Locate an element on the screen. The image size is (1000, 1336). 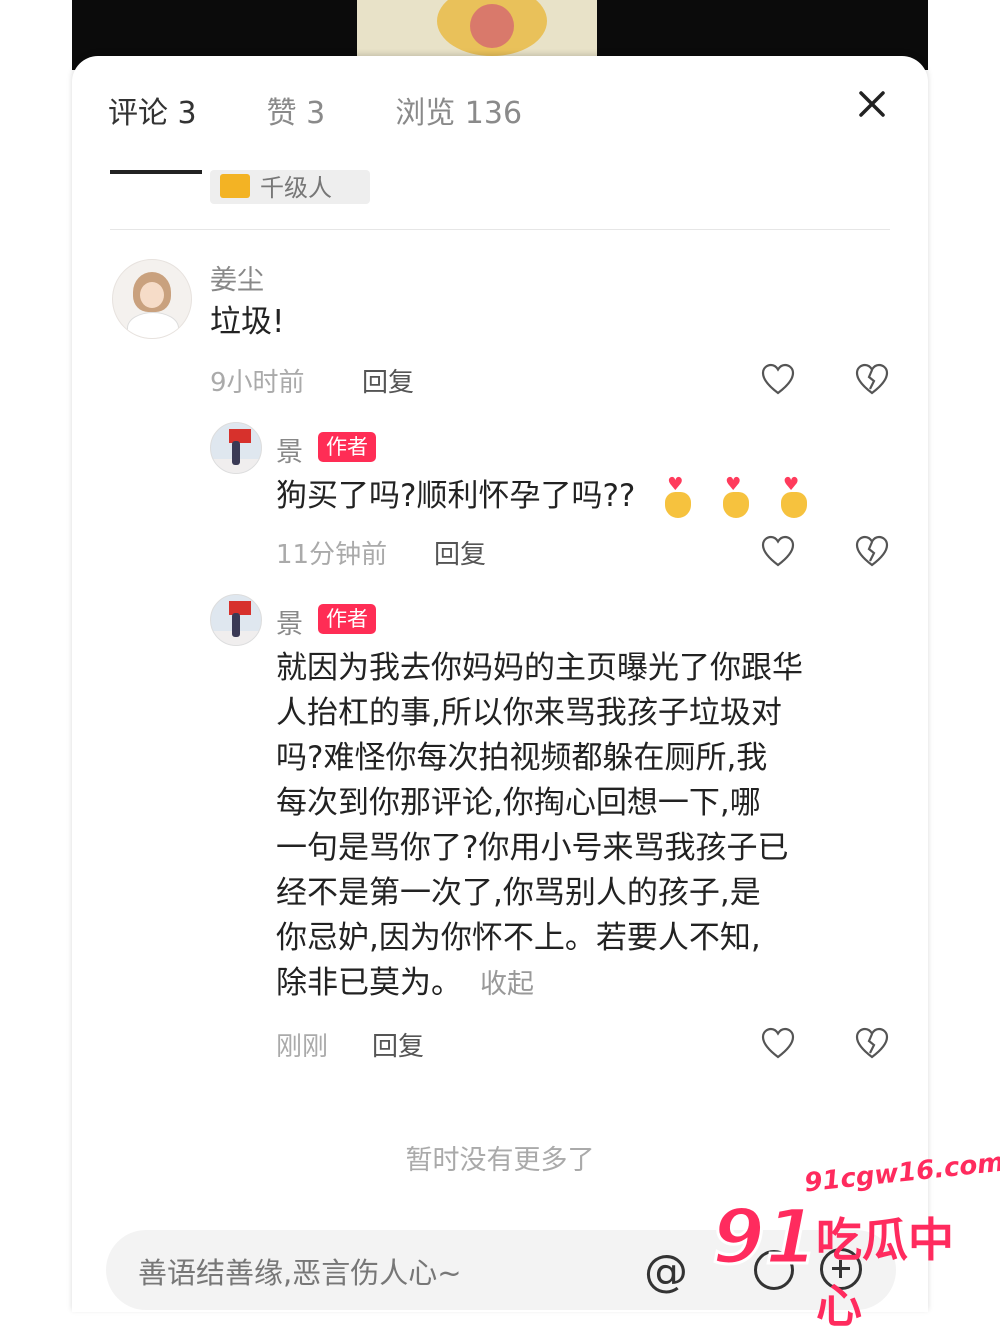
watermark-number: 91 is located at coordinates (765, 1237).